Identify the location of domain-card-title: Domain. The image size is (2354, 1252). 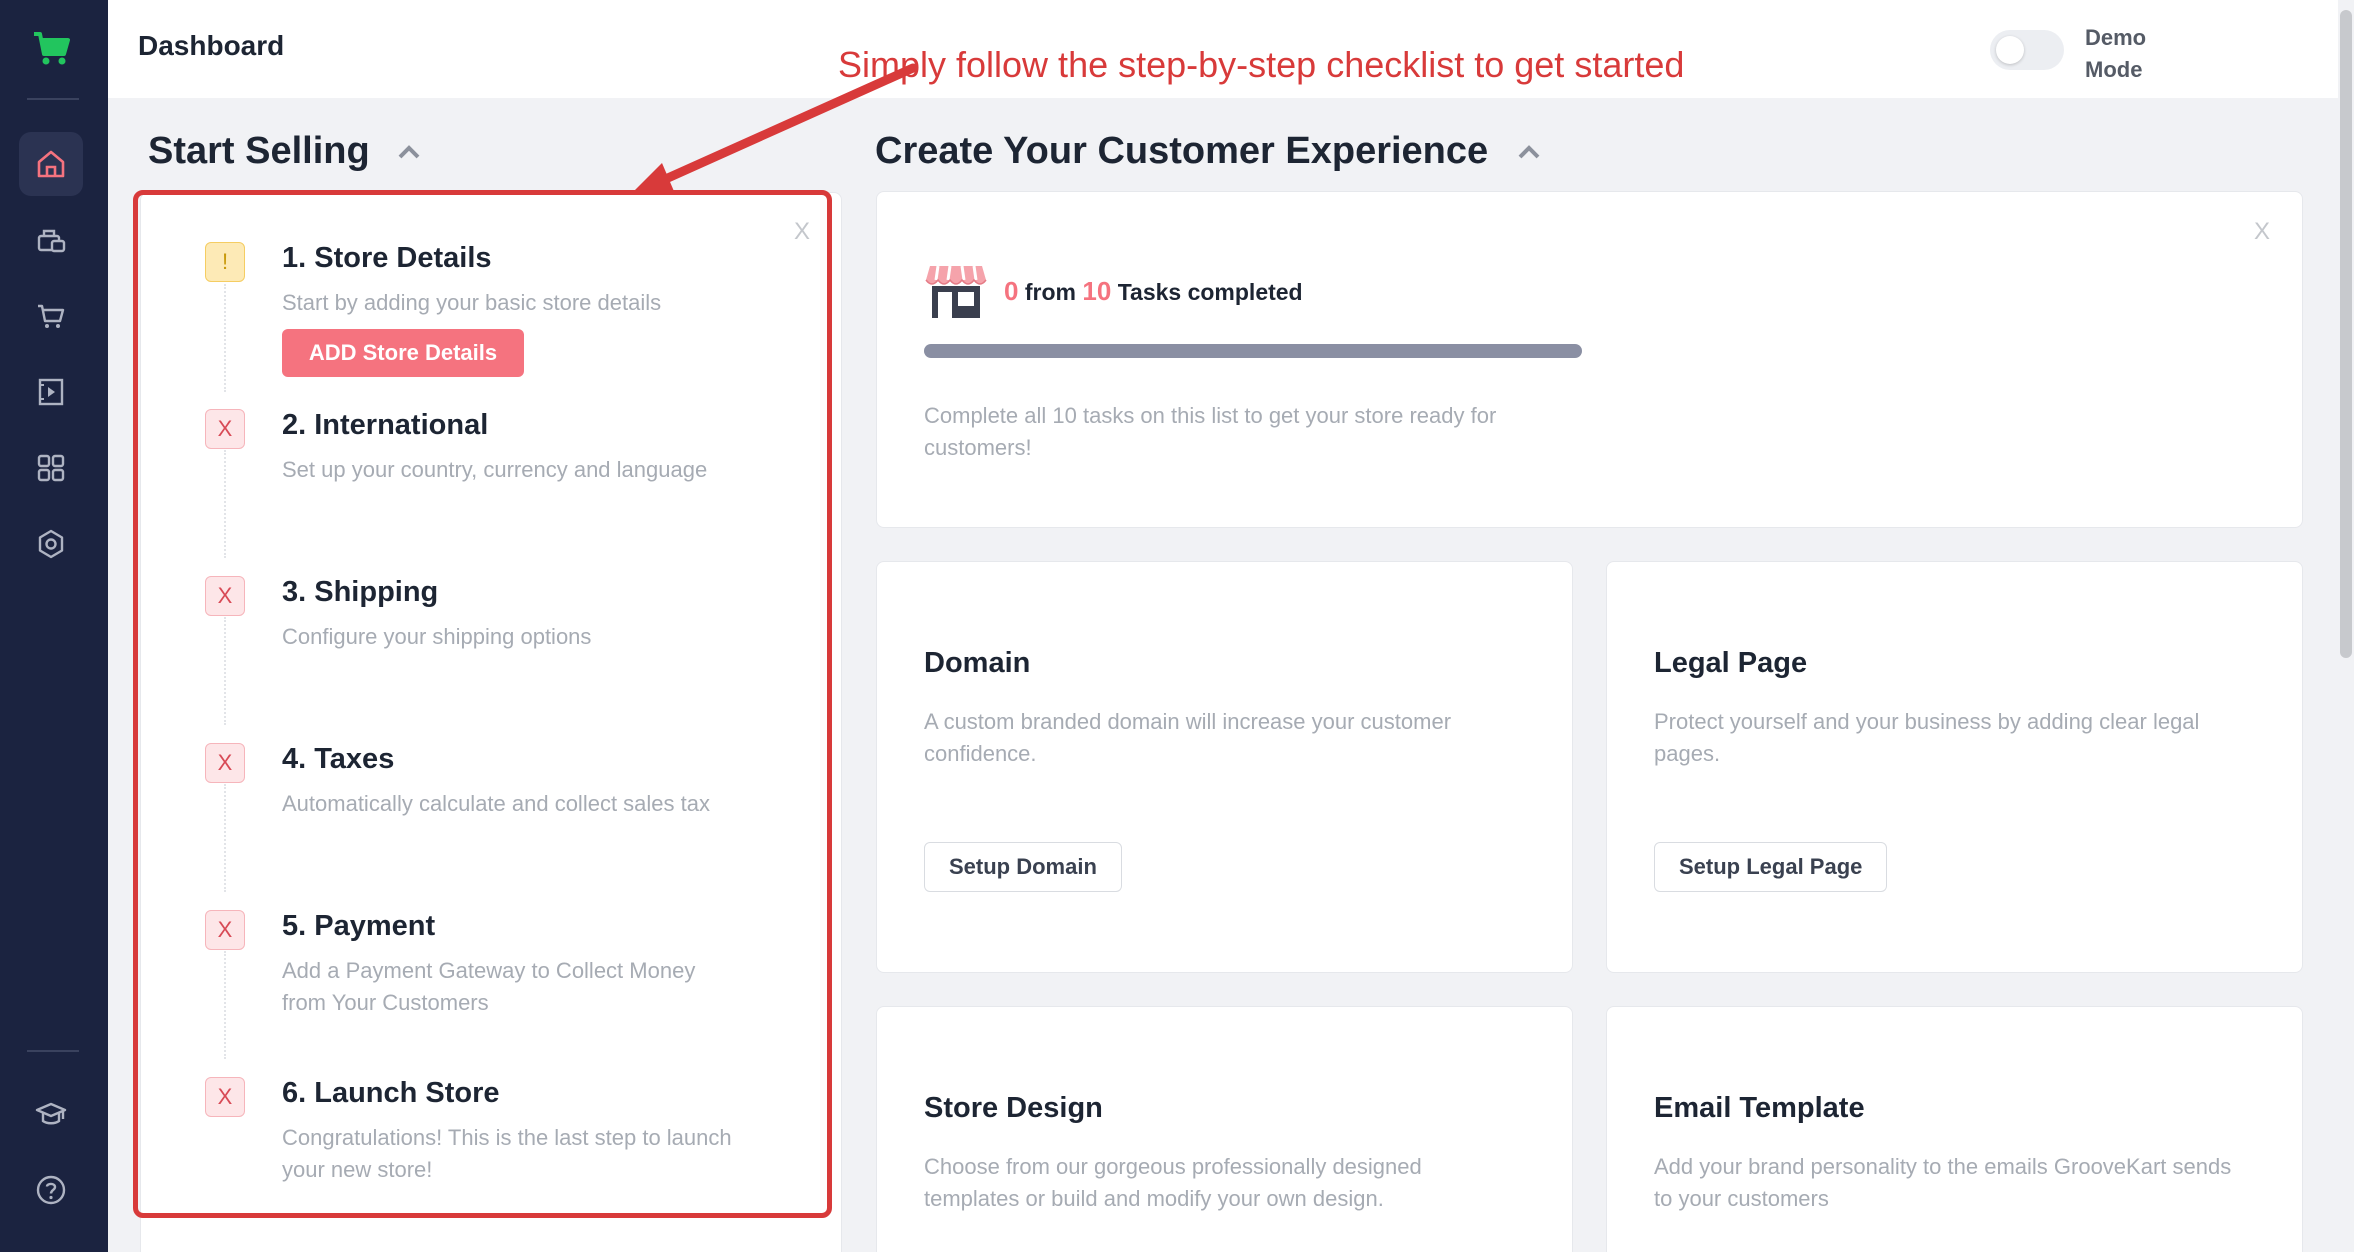
(977, 663).